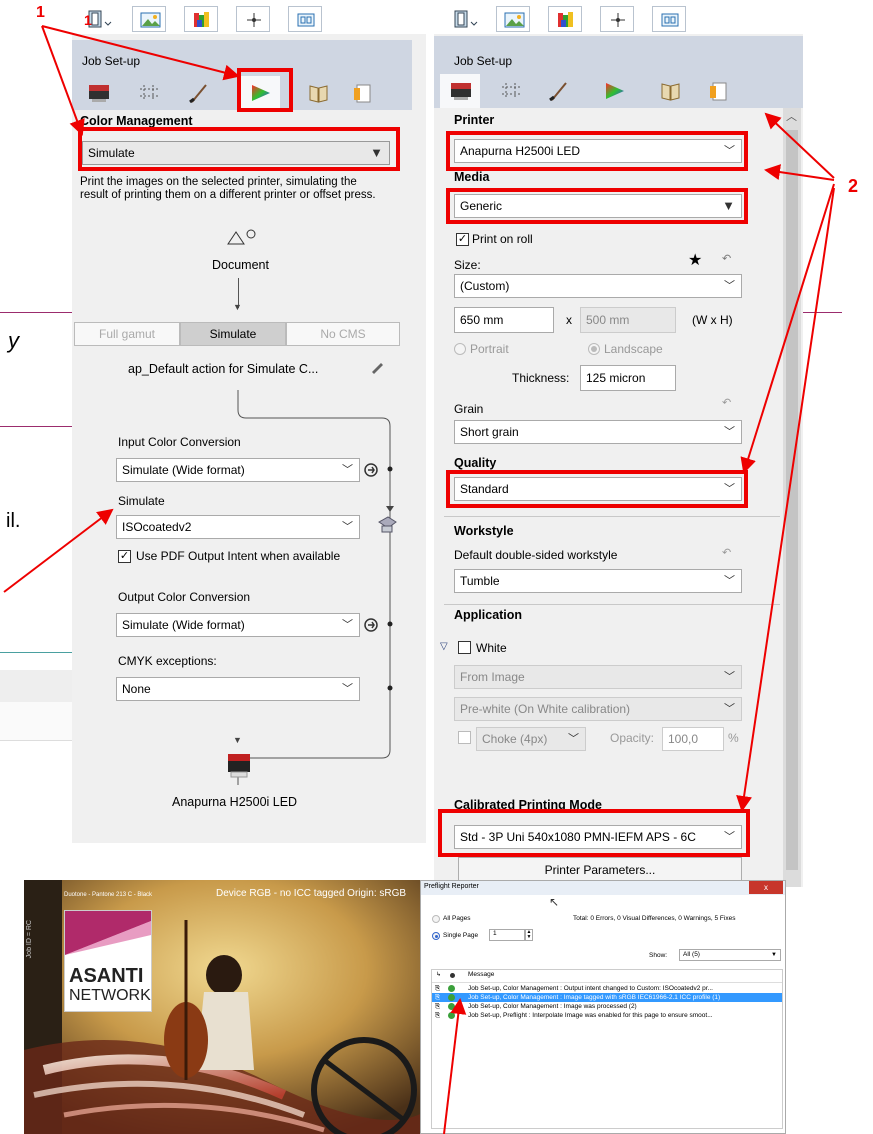 The width and height of the screenshot is (873, 1134). What do you see at coordinates (628, 378) in the screenshot?
I see `thickness-input: 125 micron` at bounding box center [628, 378].